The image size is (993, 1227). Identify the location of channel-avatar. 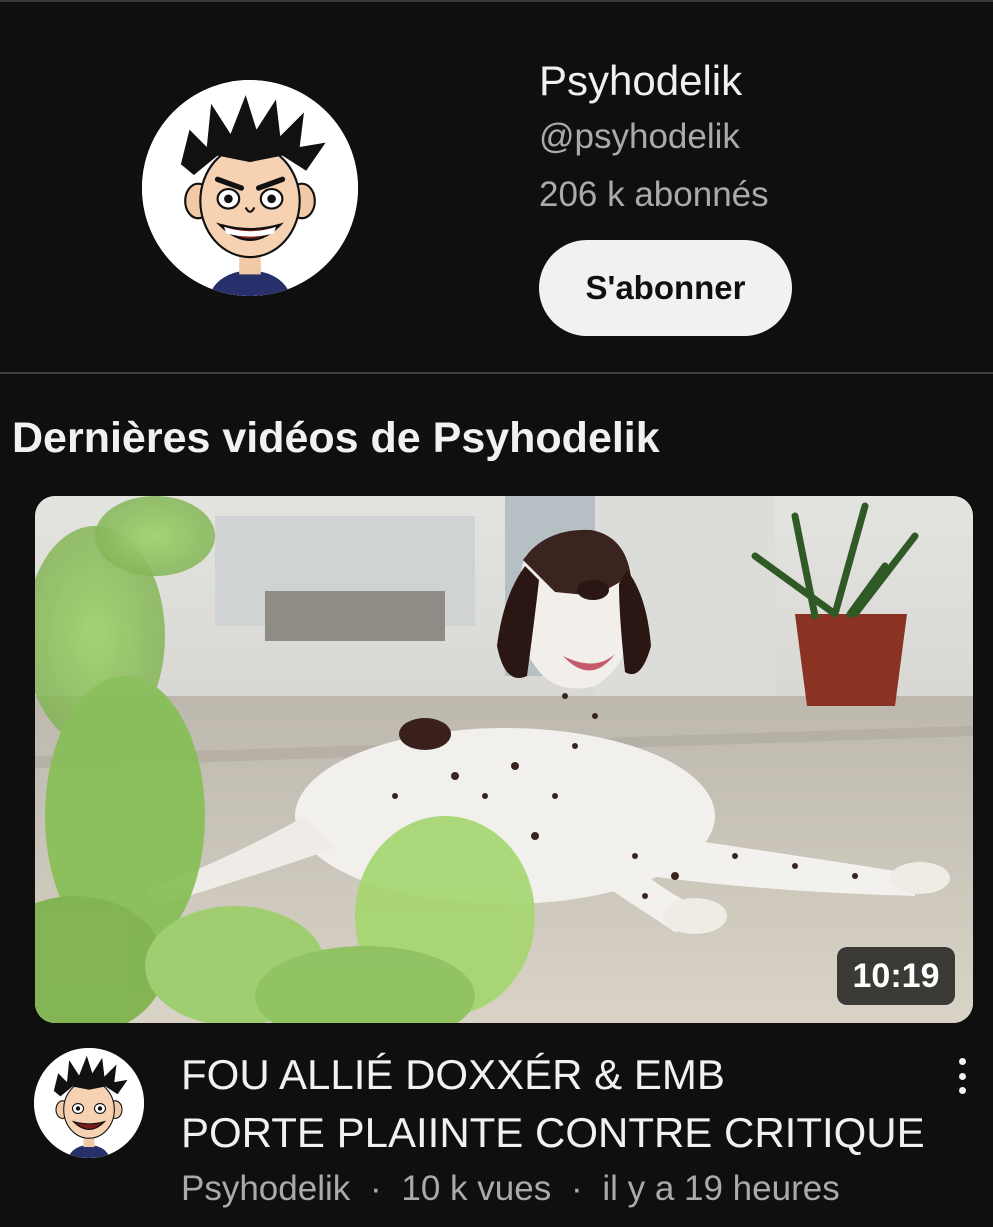
(250, 188).